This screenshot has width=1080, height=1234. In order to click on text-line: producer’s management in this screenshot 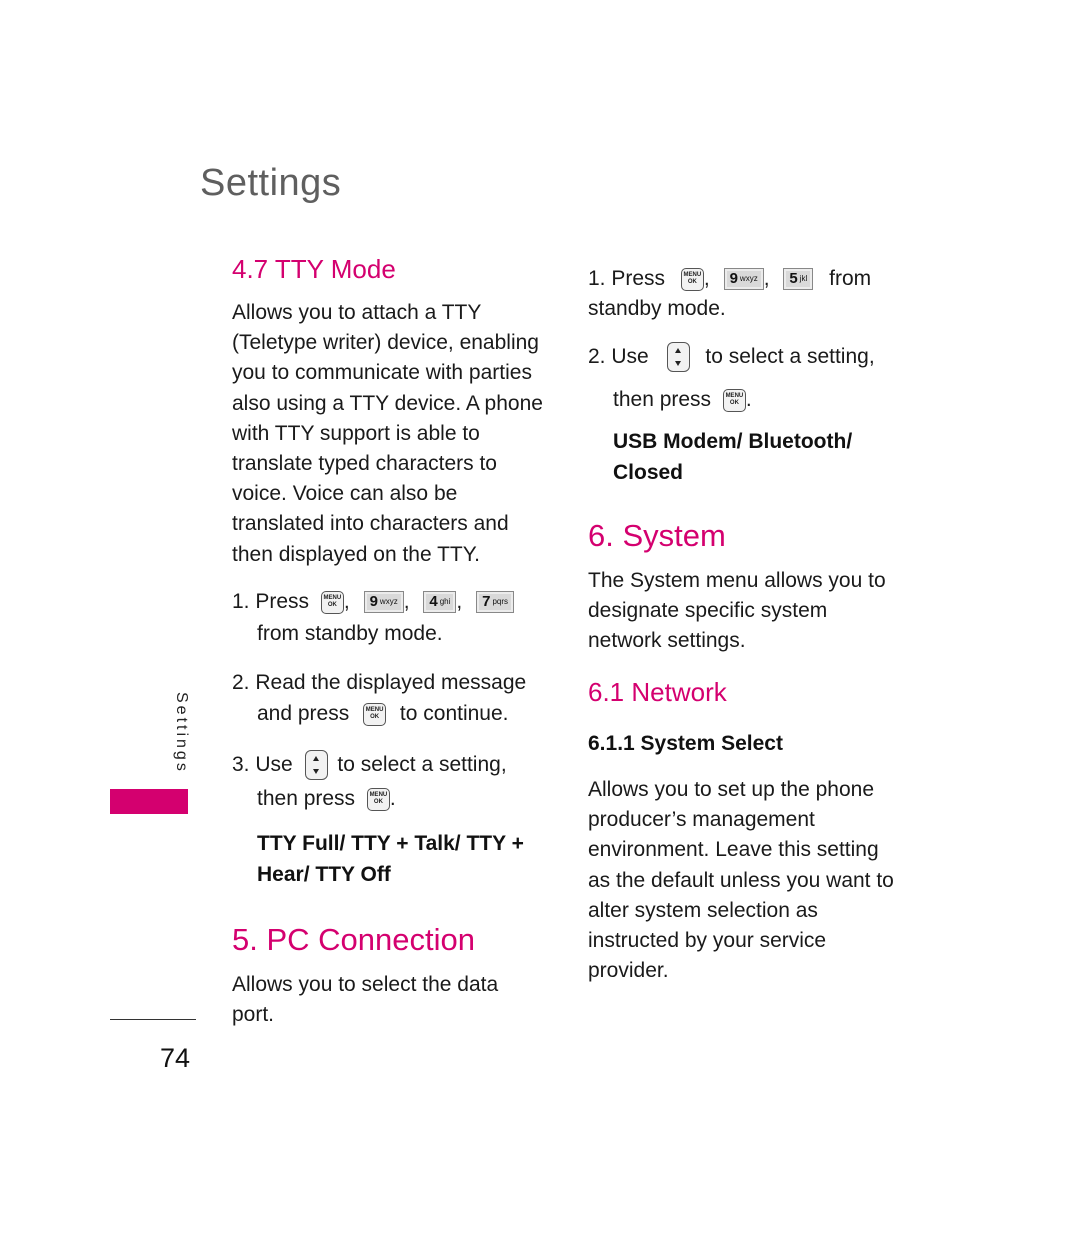, I will do `click(701, 820)`.